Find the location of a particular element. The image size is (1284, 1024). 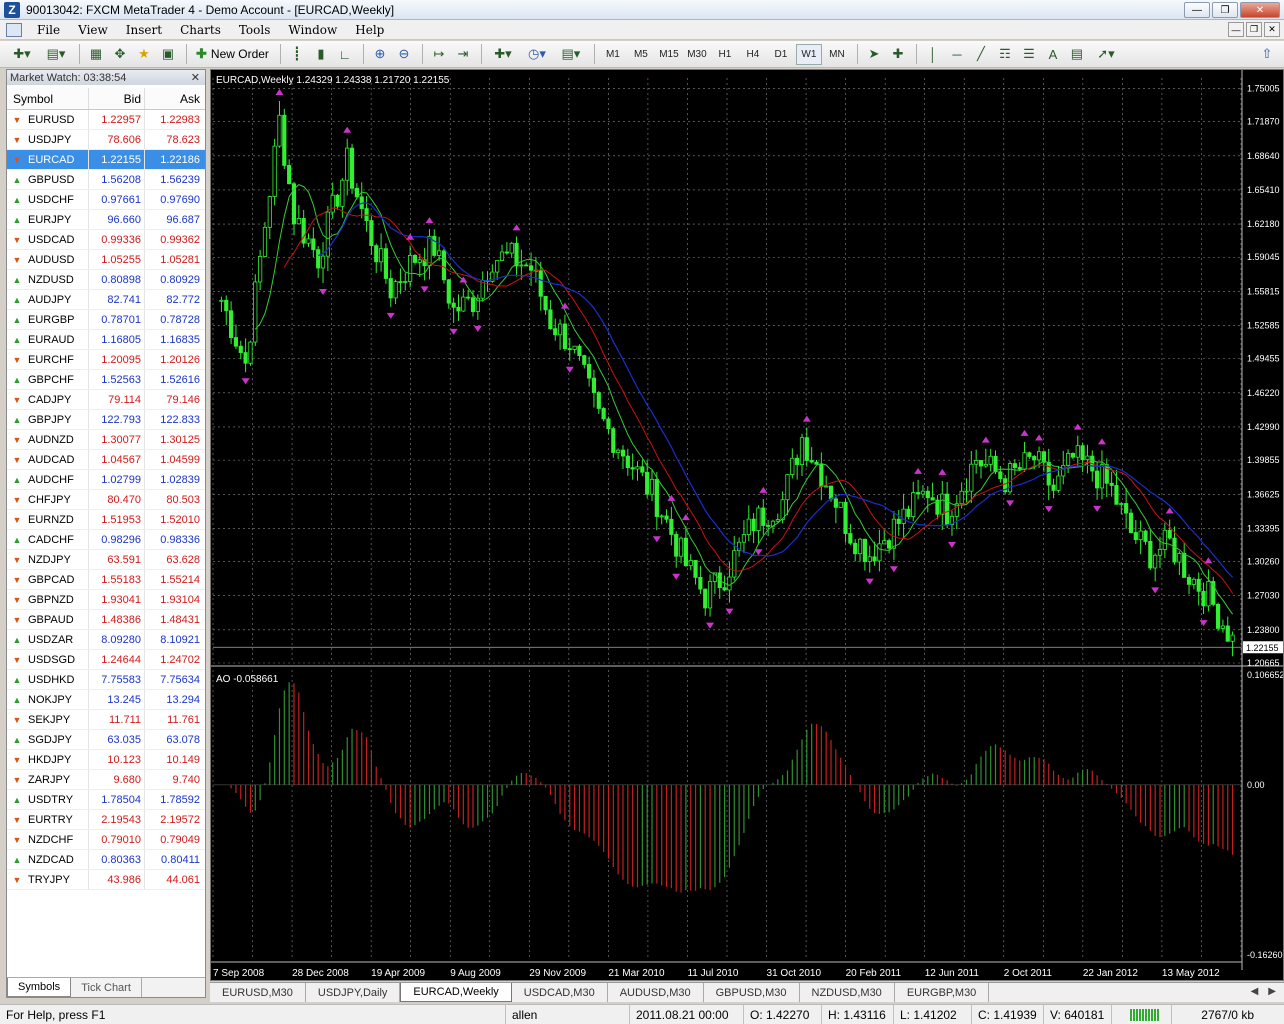

market-watch-row: ▼ AUDNZD 1.30077 1.30125 is located at coordinates (106, 440).